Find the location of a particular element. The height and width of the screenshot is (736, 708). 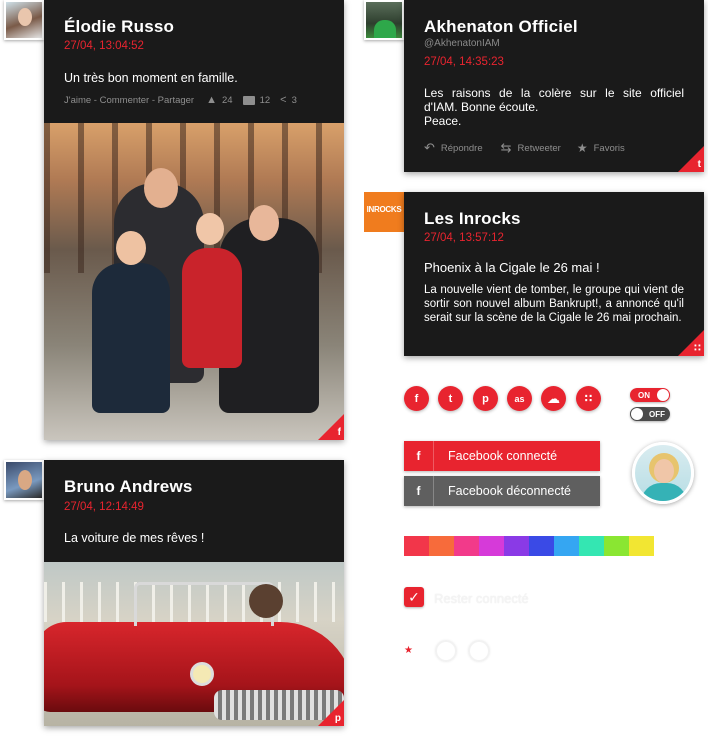

reply-label: Répondre is located at coordinates (461, 148).